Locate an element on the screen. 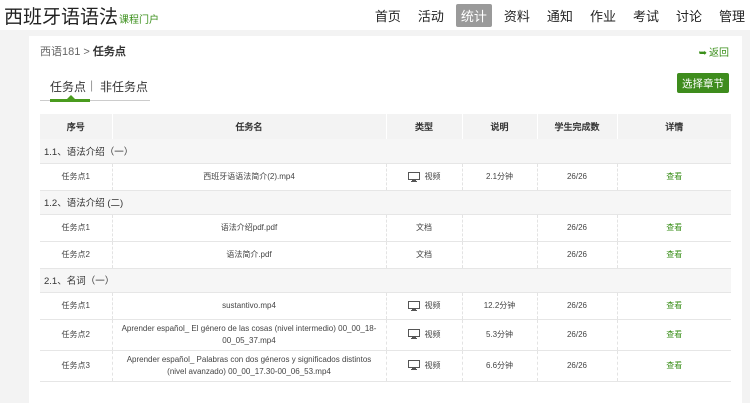 The height and width of the screenshot is (403, 750). chapter-title: 1.2、语法介绍 (二) is located at coordinates (385, 202).